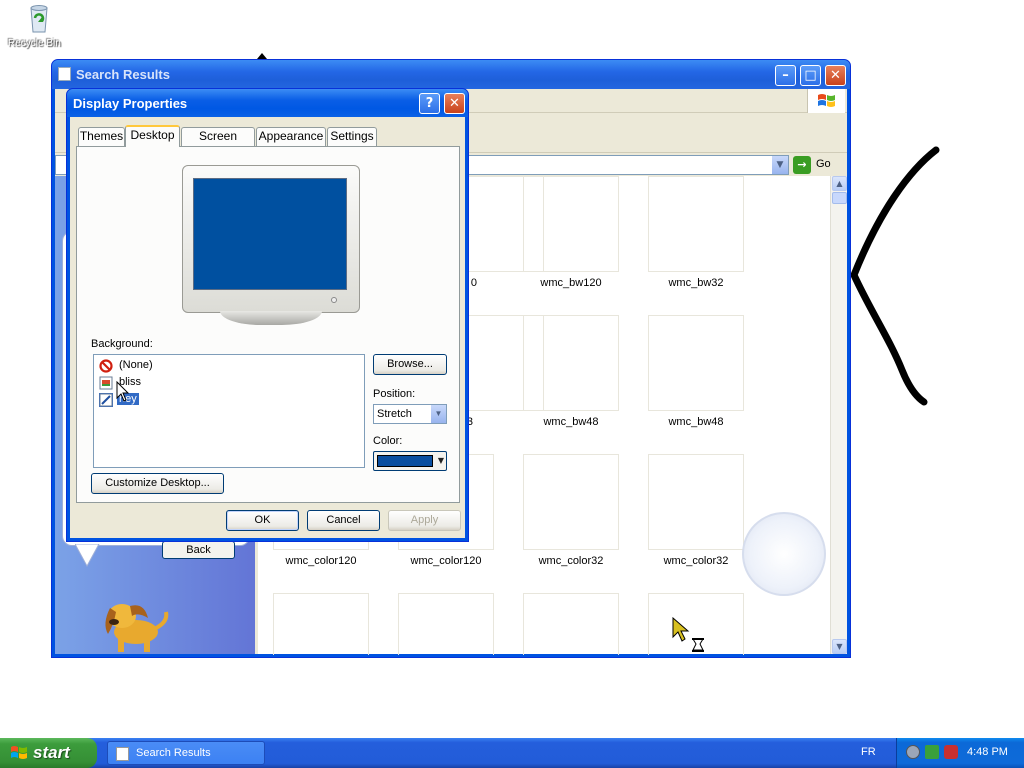 The width and height of the screenshot is (1024, 768). What do you see at coordinates (868, 752) in the screenshot?
I see `language-indicator: FR` at bounding box center [868, 752].